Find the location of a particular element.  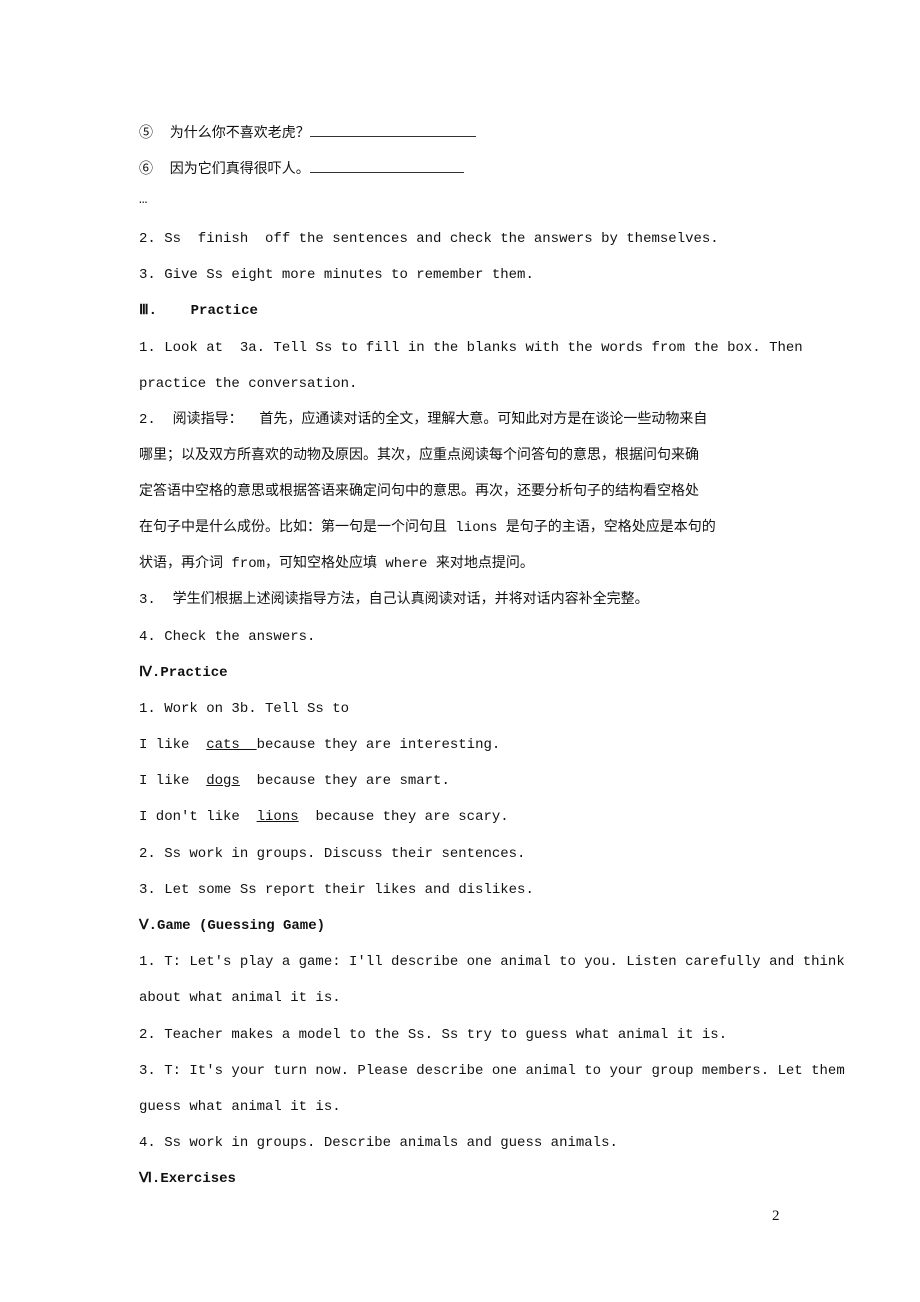

text-line: ⑤ 为什么你不喜欢老虎？ is located at coordinates (307, 133).